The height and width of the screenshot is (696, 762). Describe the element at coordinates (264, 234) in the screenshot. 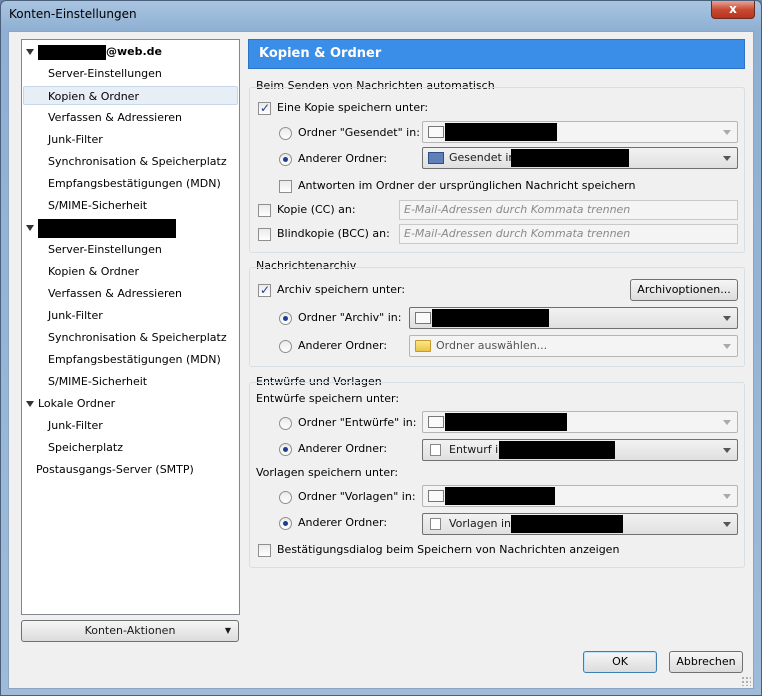

I see `bcc-checkbox` at that location.